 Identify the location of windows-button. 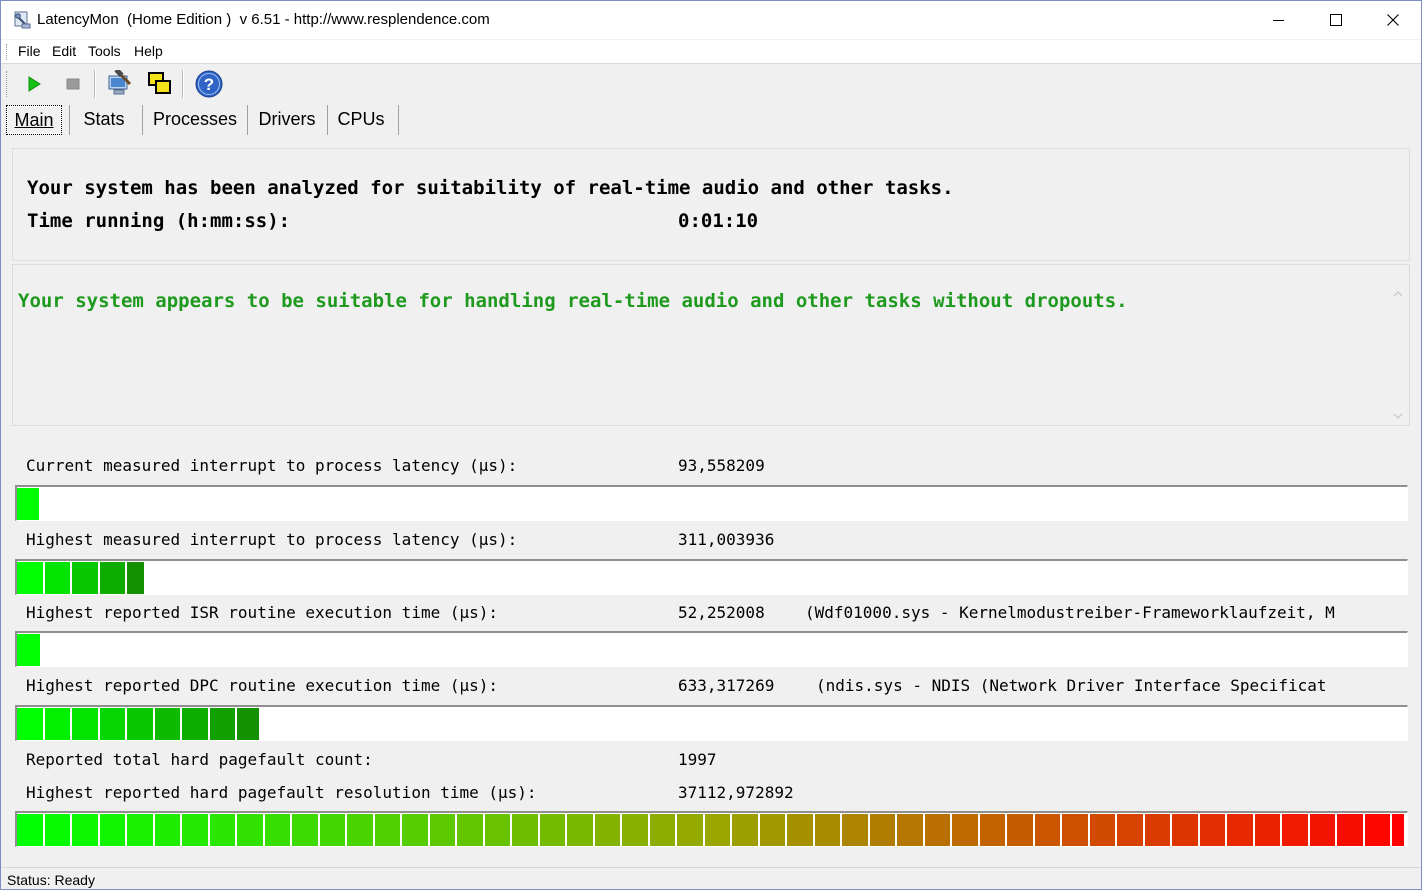
(160, 84).